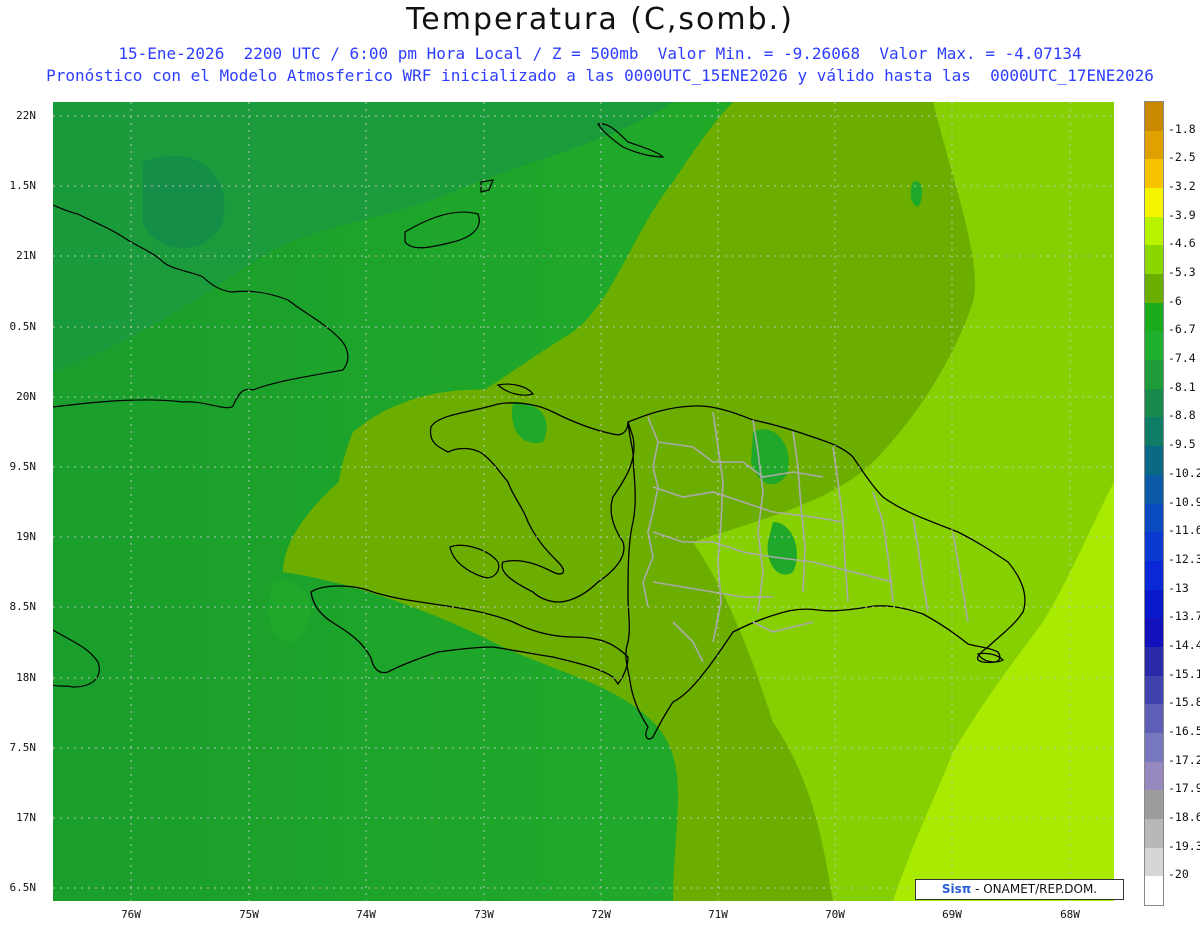 Image resolution: width=1200 pixels, height=927 pixels. What do you see at coordinates (26, 536) in the screenshot?
I see `lat-label: 19N` at bounding box center [26, 536].